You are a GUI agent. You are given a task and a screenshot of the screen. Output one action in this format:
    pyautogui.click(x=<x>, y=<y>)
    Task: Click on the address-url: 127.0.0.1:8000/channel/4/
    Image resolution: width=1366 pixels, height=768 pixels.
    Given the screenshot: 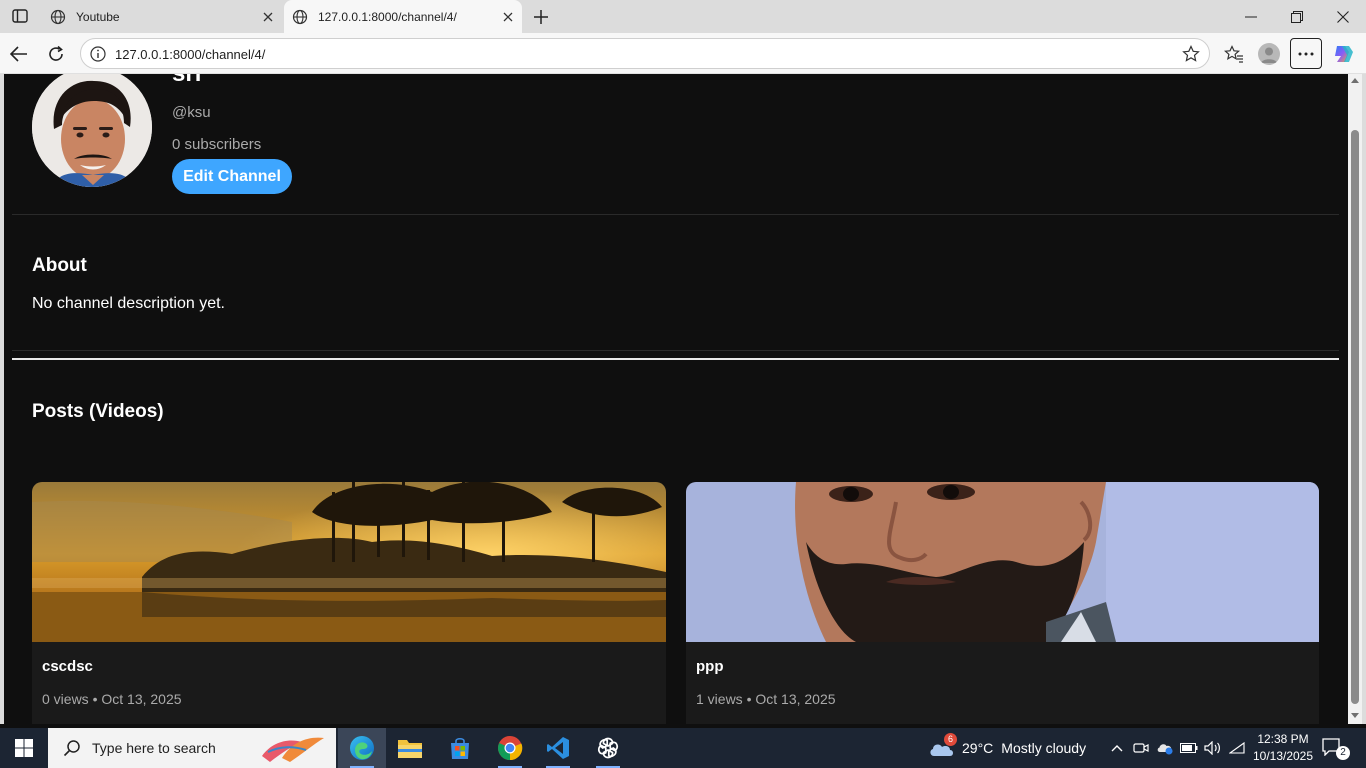 What is the action you would take?
    pyautogui.click(x=190, y=54)
    